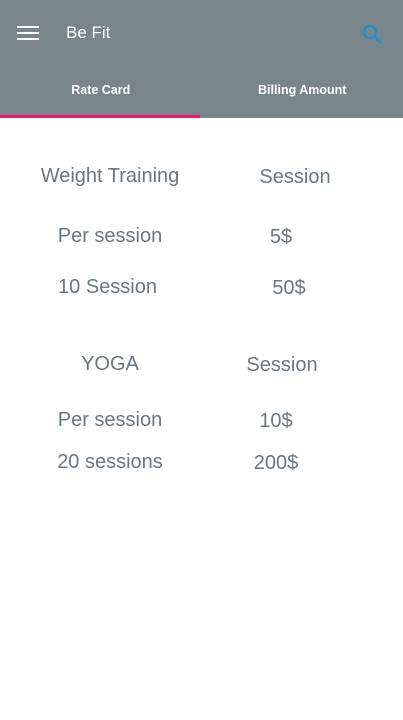  I want to click on yoga-row-price: 10$, so click(276, 421).